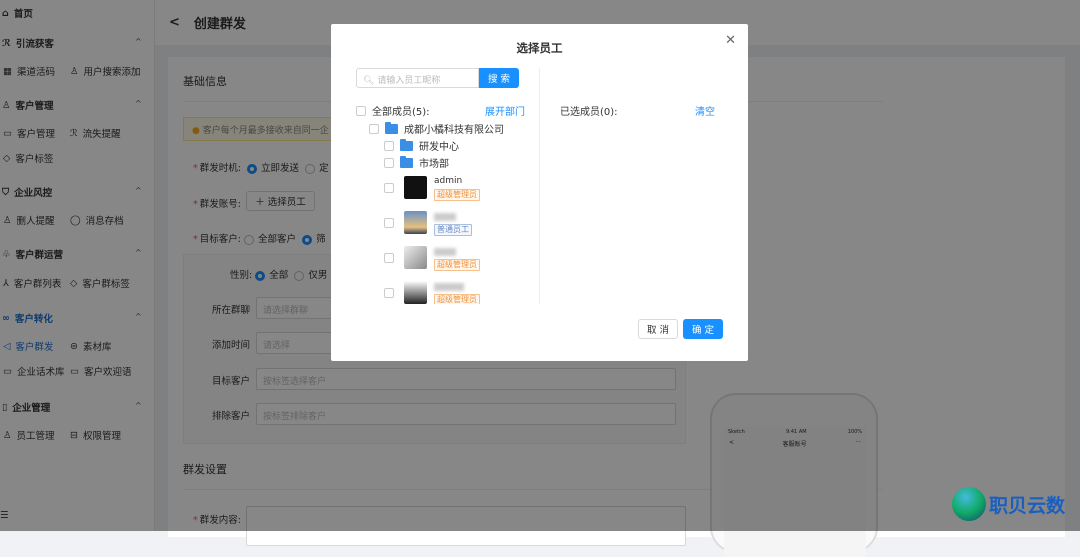 The height and width of the screenshot is (557, 1080). I want to click on expand-departments-link: 展开部门, so click(505, 110).